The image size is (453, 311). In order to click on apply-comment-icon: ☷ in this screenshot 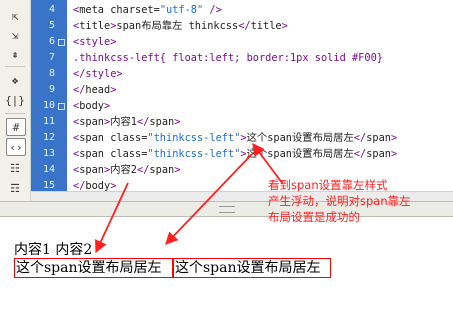, I will do `click(15, 168)`.